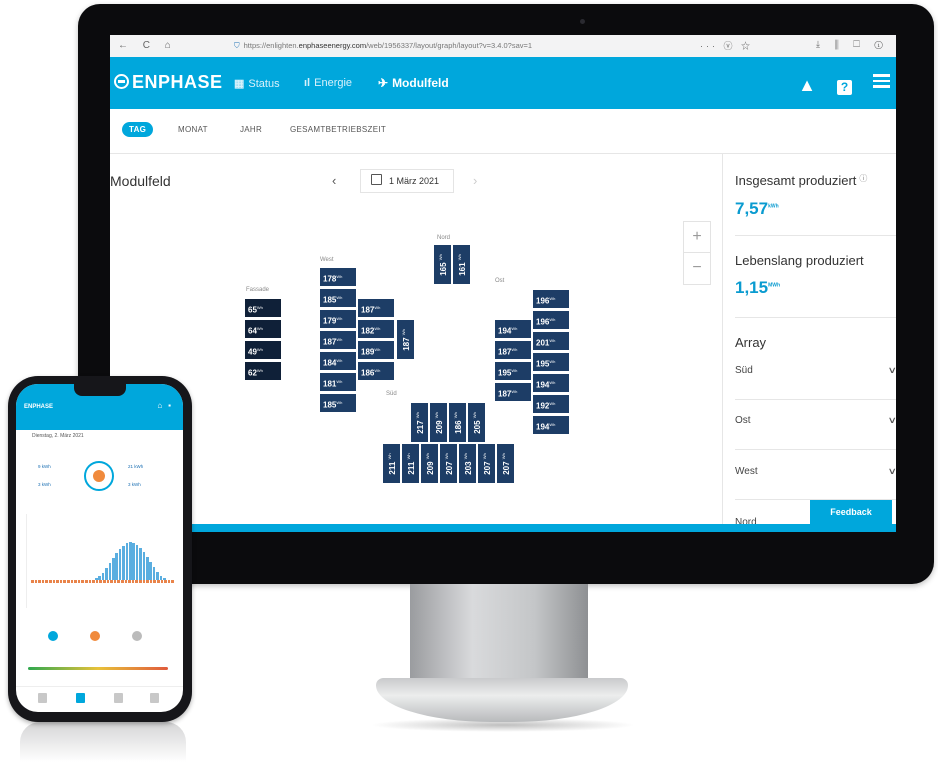  I want to click on array-label-ost: Ost, so click(500, 281).